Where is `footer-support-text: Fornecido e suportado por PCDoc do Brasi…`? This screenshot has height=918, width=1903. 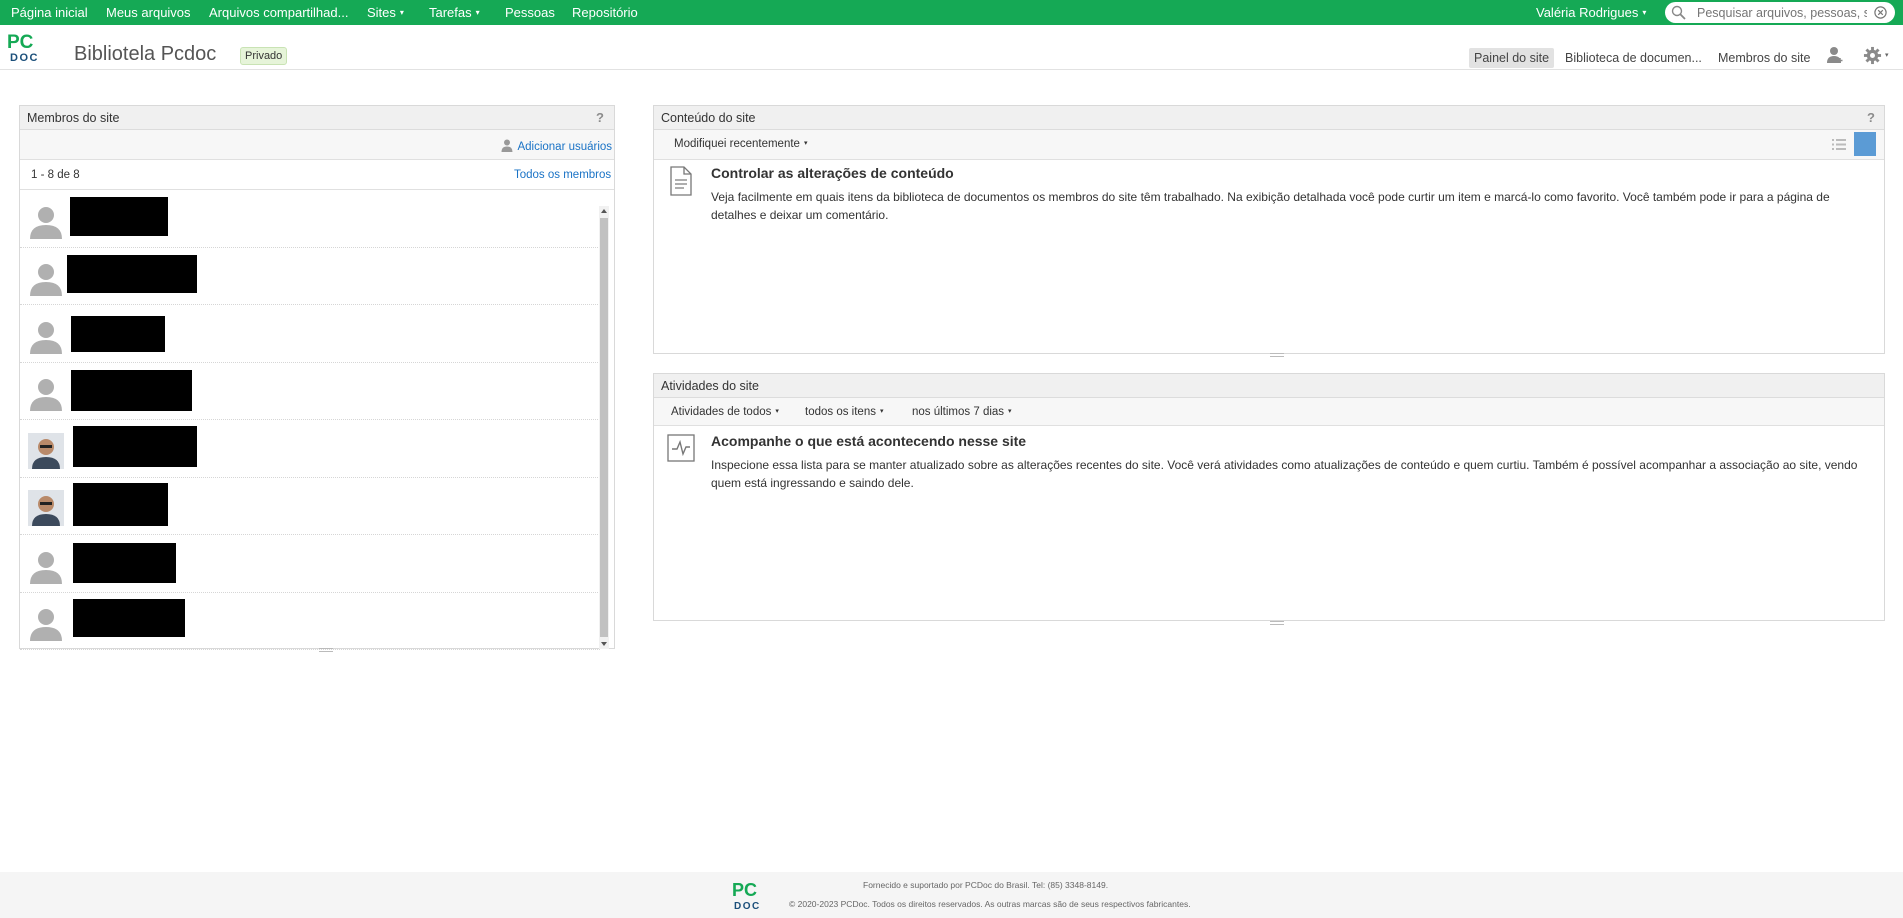
footer-support-text: Fornecido e suportado por PCDoc do Brasi… is located at coordinates (986, 885).